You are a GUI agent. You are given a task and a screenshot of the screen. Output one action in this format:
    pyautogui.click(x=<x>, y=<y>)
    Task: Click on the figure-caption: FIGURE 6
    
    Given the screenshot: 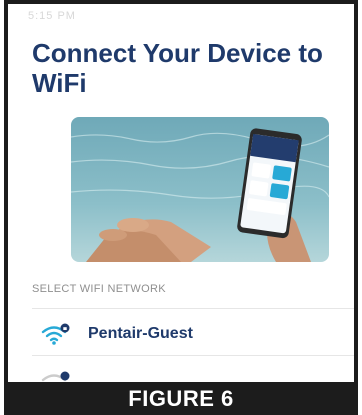 What is the action you would take?
    pyautogui.click(x=181, y=398)
    